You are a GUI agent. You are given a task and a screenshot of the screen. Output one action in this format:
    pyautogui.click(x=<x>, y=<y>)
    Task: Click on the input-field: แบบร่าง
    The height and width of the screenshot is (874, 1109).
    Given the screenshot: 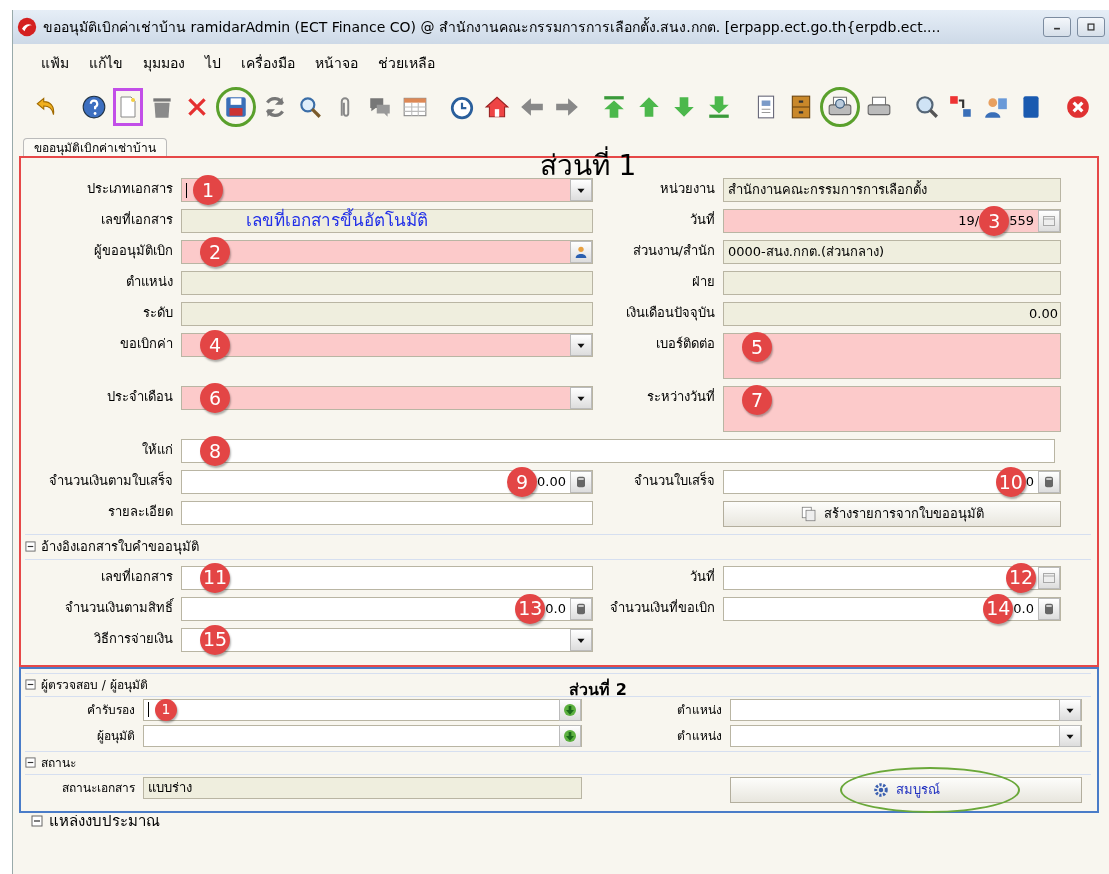 What is the action you would take?
    pyautogui.click(x=362, y=787)
    